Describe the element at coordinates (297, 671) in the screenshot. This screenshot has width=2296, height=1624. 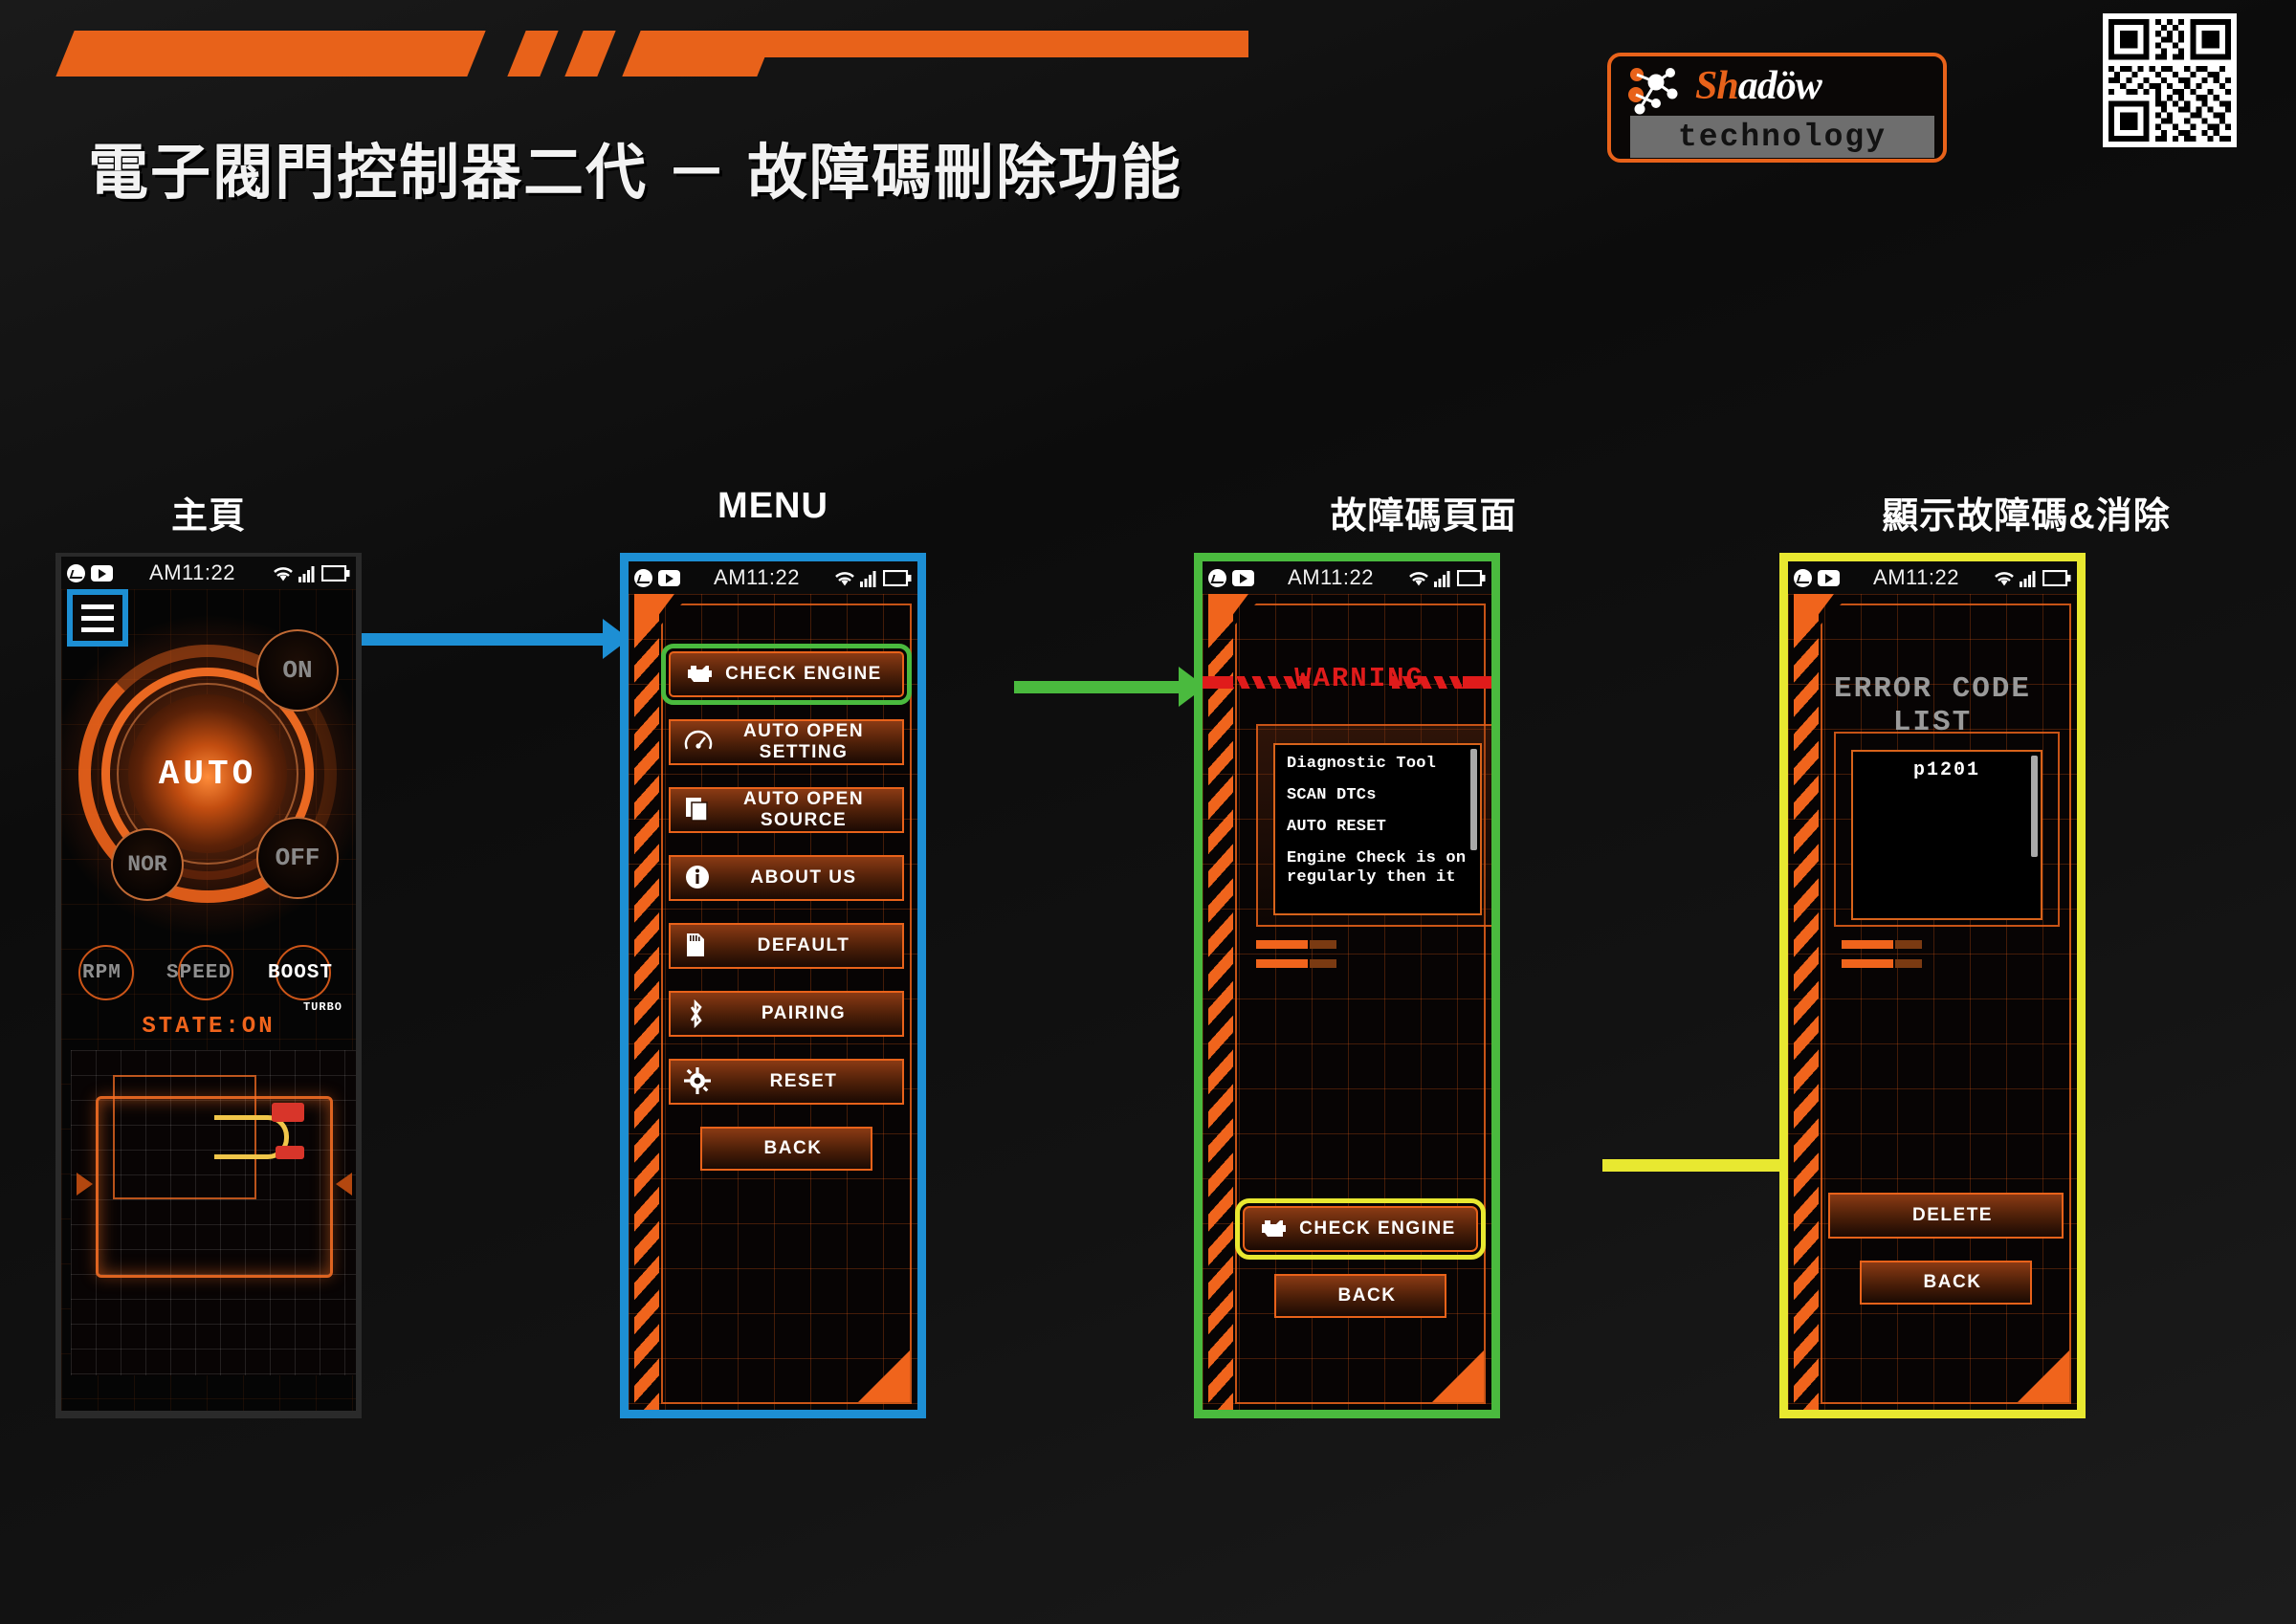
I see `mode-button-on: ON` at that location.